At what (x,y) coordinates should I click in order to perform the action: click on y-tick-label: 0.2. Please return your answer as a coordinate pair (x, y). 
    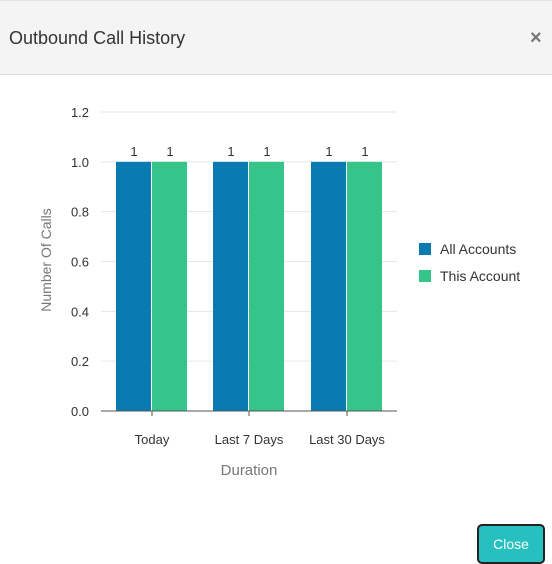
    Looking at the image, I should click on (80, 361).